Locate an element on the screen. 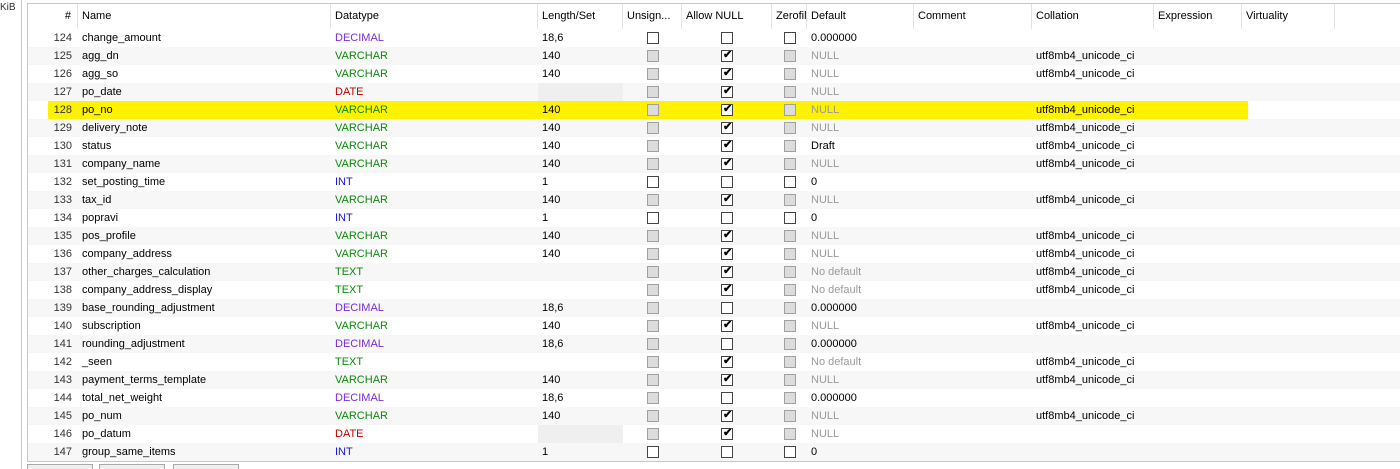  col-header-default: Default is located at coordinates (860, 16).